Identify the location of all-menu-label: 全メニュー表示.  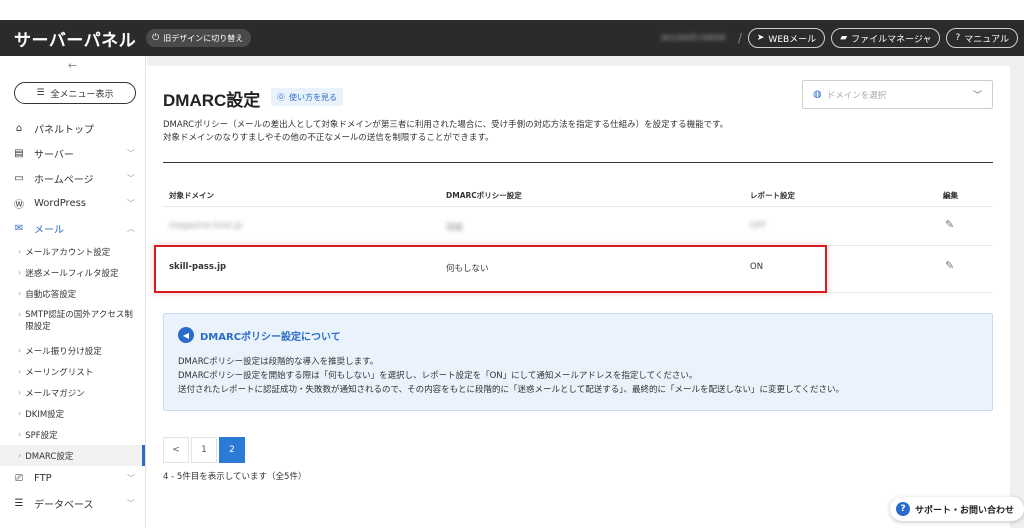
(82, 94).